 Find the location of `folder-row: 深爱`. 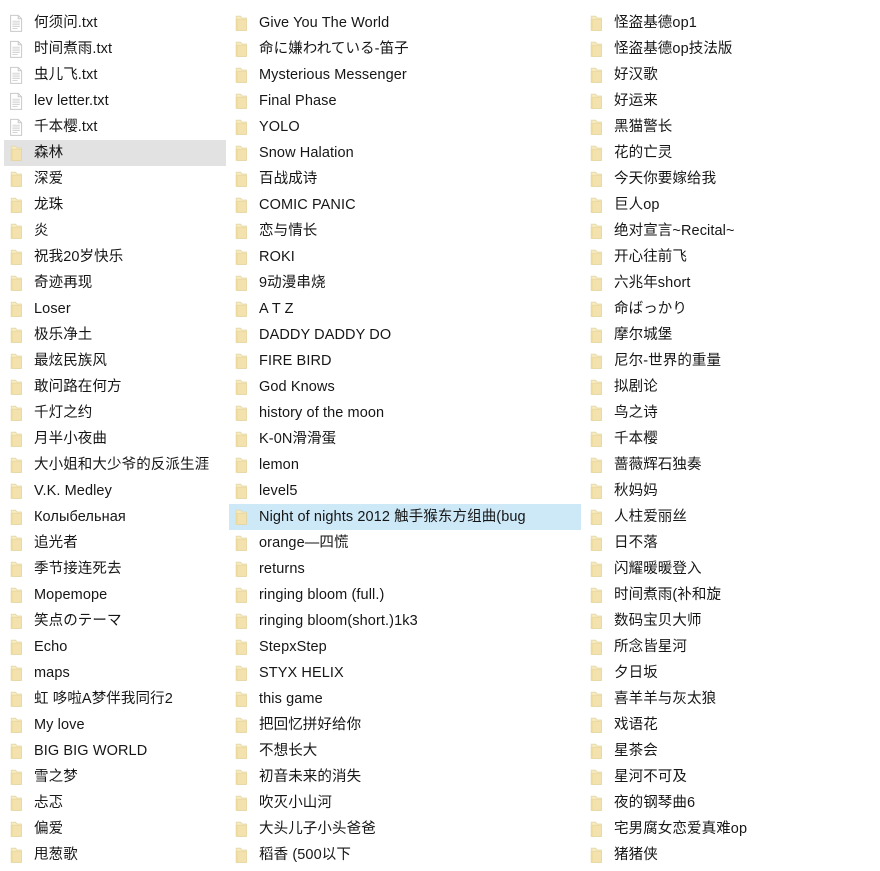

folder-row: 深爱 is located at coordinates (115, 179).